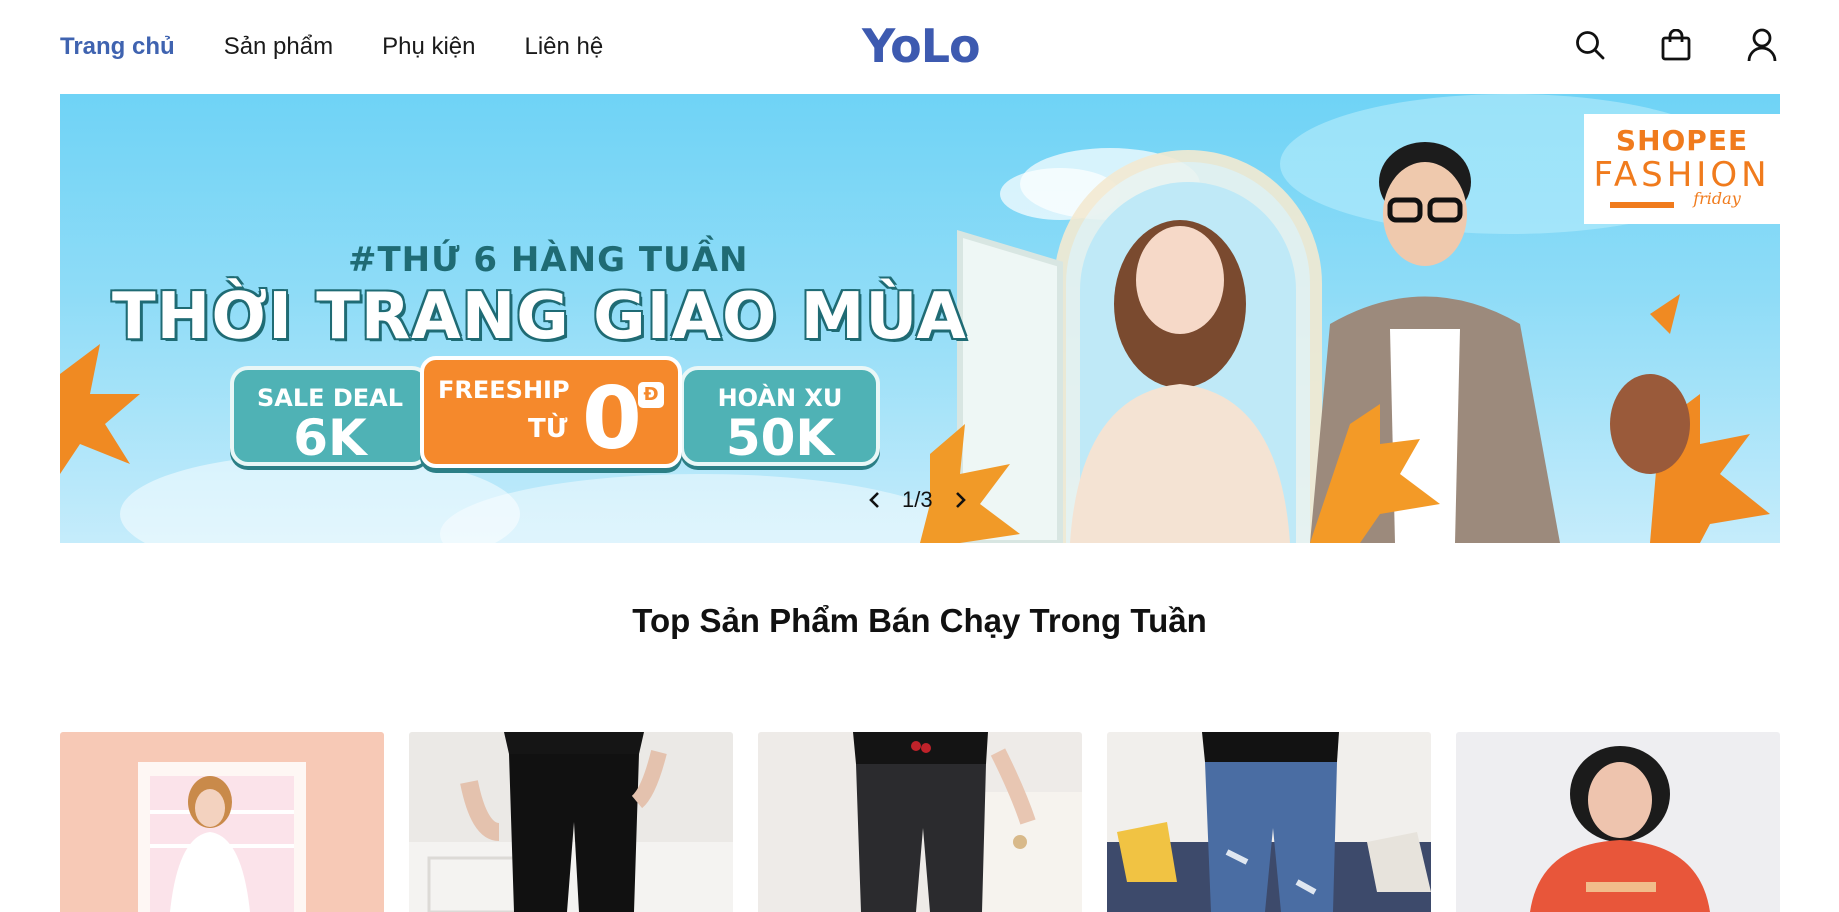  Describe the element at coordinates (1682, 140) in the screenshot. I see `badge-line-1: SHOPEE` at that location.